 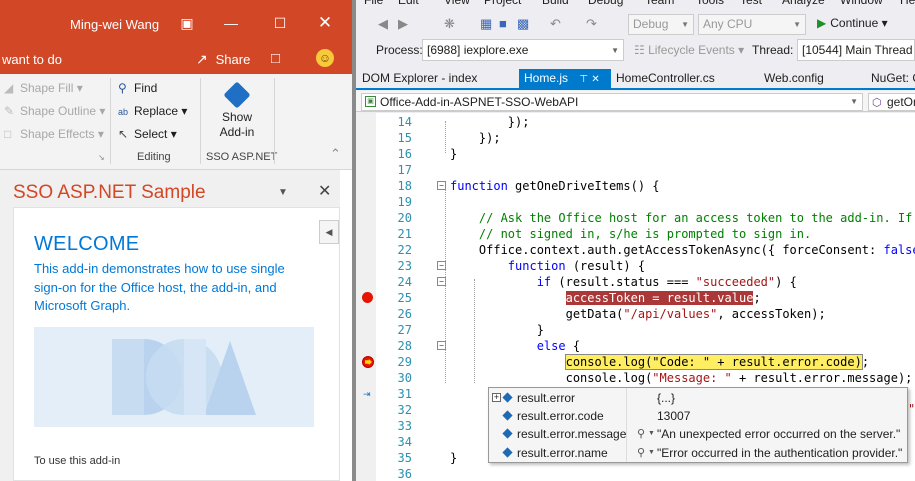 What do you see at coordinates (666, 398) in the screenshot?
I see `datatip-value: {...}` at bounding box center [666, 398].